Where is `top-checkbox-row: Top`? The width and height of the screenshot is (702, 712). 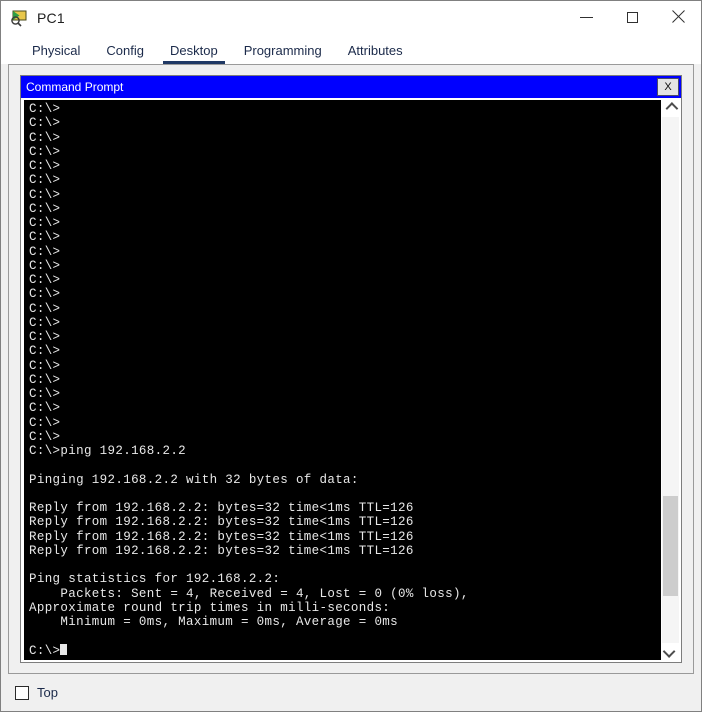 top-checkbox-row: Top is located at coordinates (36, 692).